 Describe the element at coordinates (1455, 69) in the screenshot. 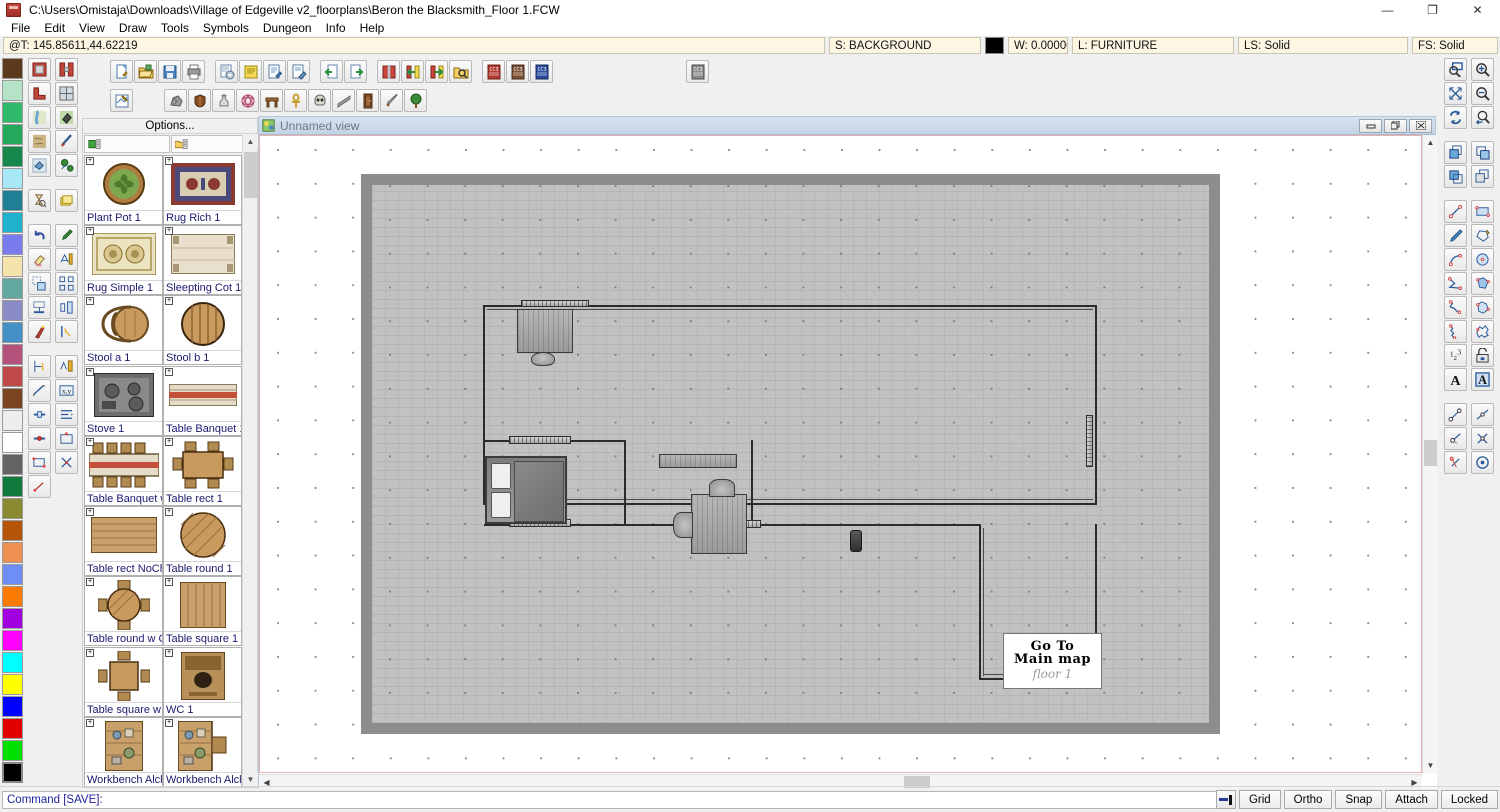

I see `zoom-window-icon` at that location.